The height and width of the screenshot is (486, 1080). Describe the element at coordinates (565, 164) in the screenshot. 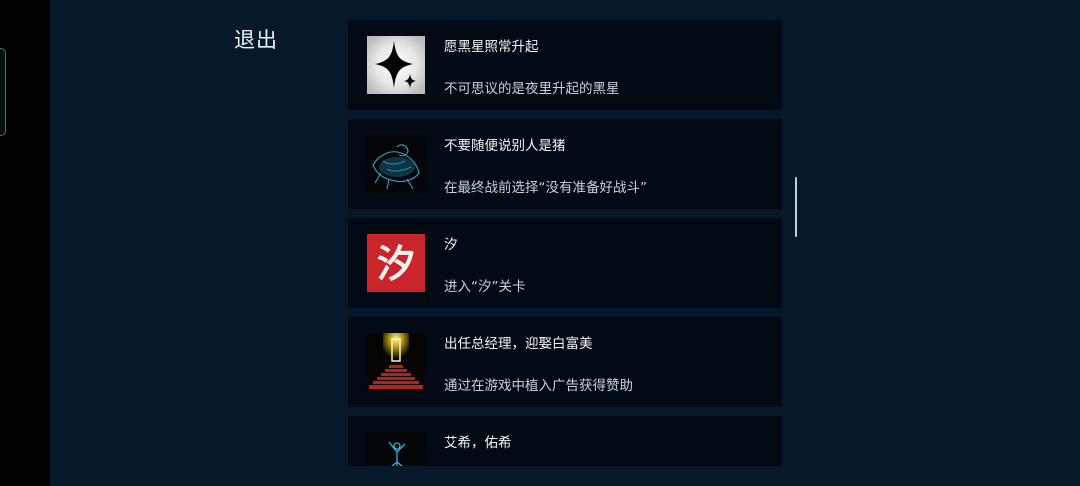

I see `achievement-card: 不要随便说别人是猪 在最终战前选择“没有准备好战斗”` at that location.